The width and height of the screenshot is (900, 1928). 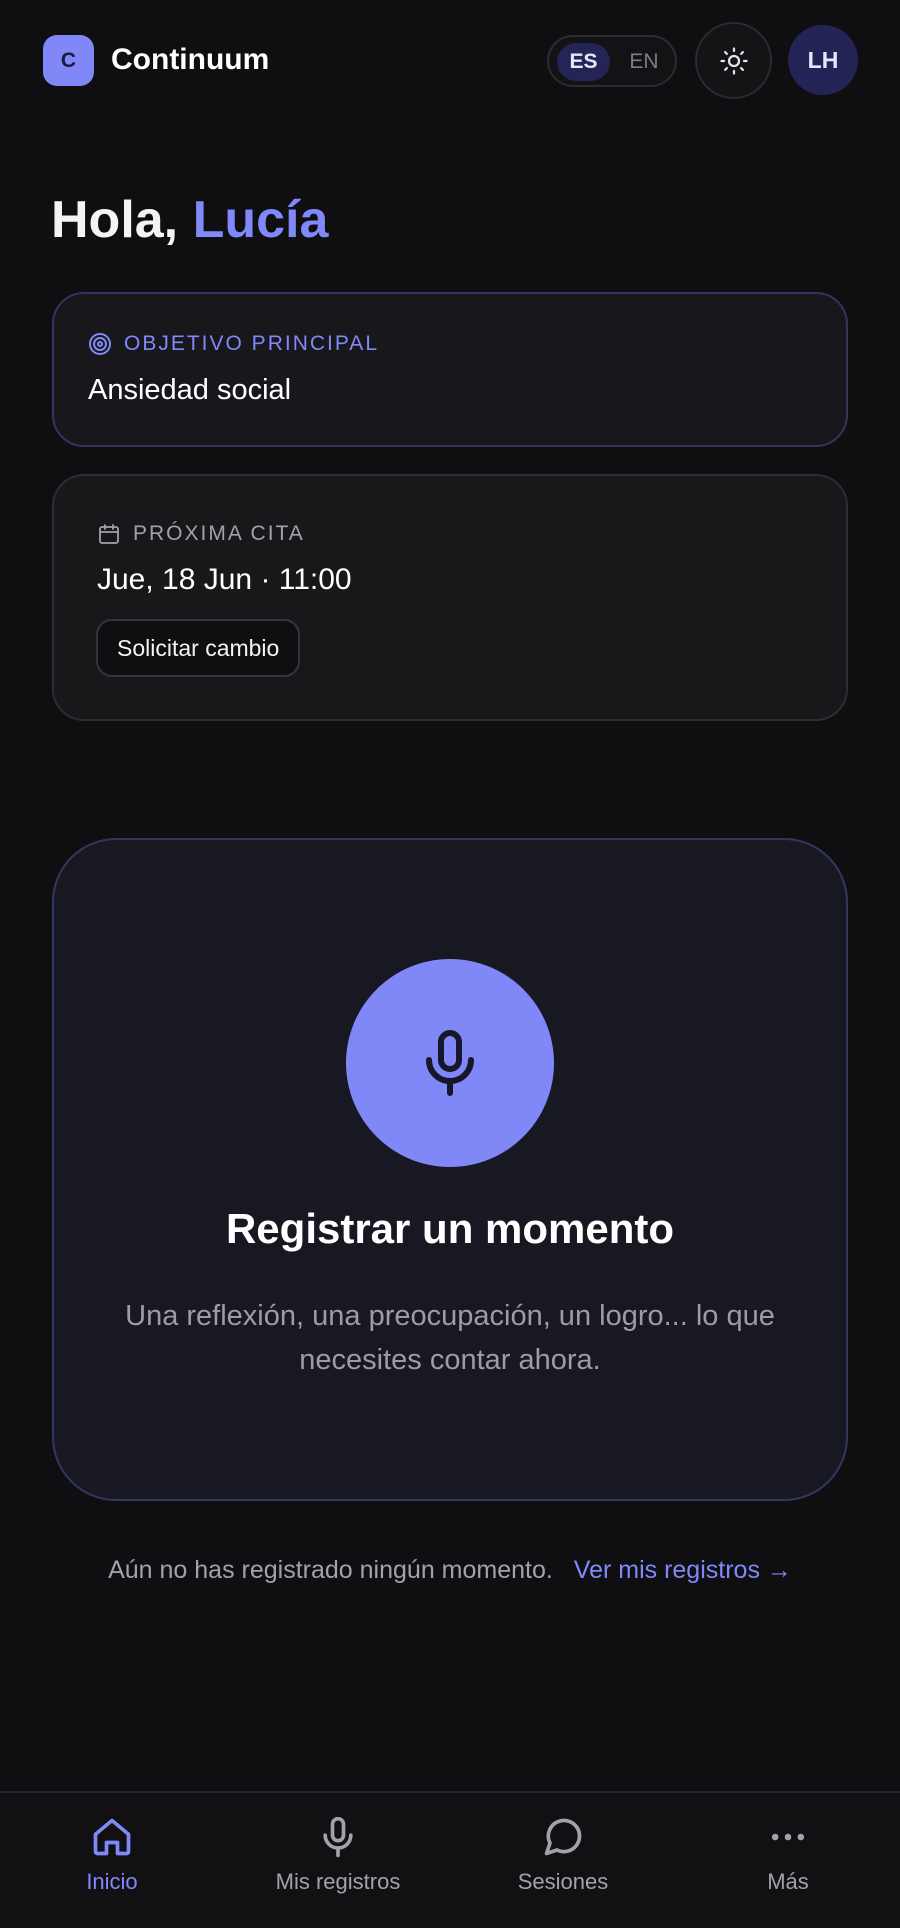 I want to click on more-dots-icon, so click(x=788, y=1837).